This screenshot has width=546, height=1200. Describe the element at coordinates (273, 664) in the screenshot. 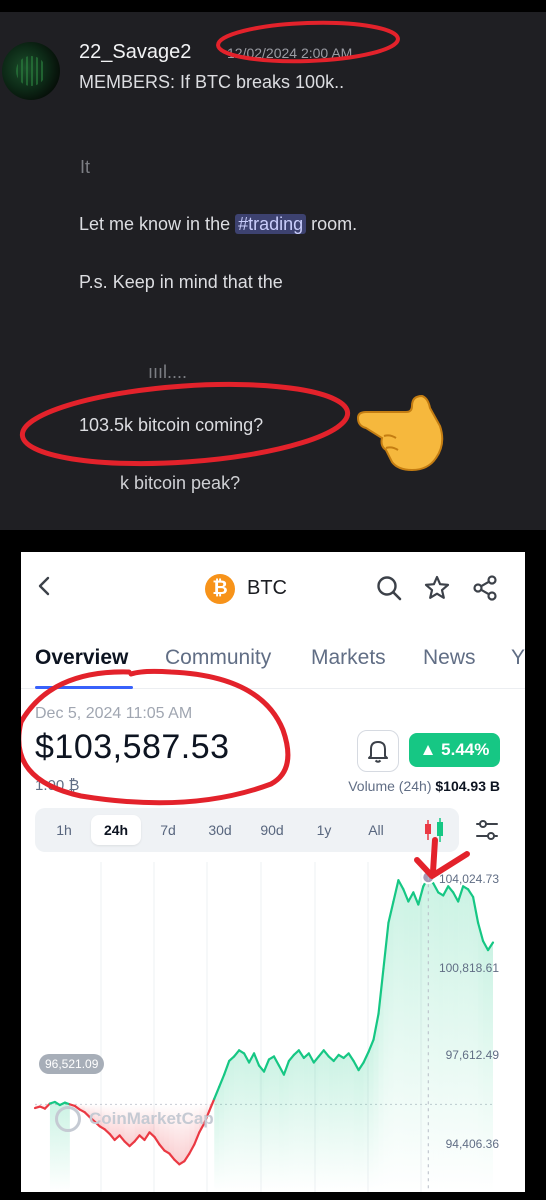

I see `section-tabs: Overview Community Markets News Y` at that location.